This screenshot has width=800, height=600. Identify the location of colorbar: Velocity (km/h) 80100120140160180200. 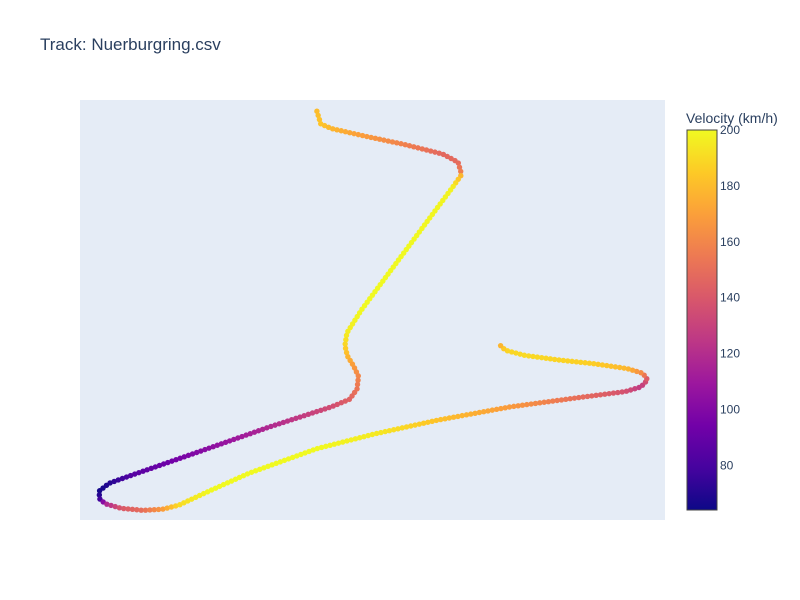
(732, 310).